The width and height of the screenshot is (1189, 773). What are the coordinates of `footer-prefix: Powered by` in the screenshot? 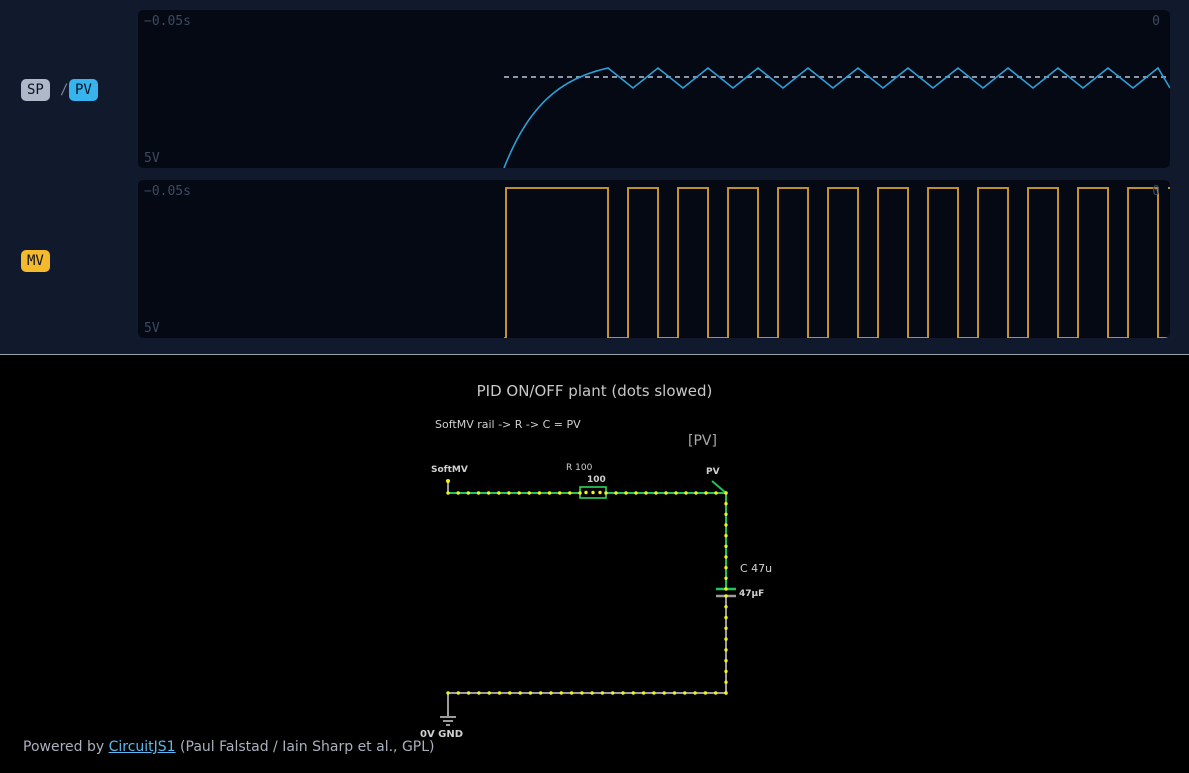 It's located at (66, 747).